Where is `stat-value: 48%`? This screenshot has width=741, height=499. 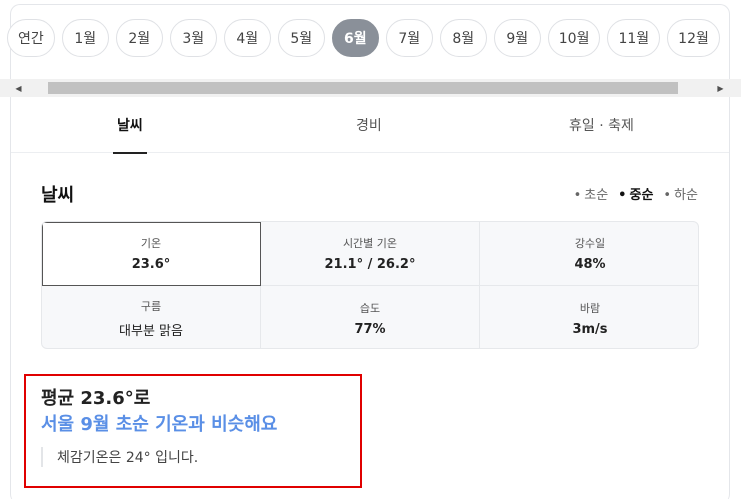 stat-value: 48% is located at coordinates (590, 264).